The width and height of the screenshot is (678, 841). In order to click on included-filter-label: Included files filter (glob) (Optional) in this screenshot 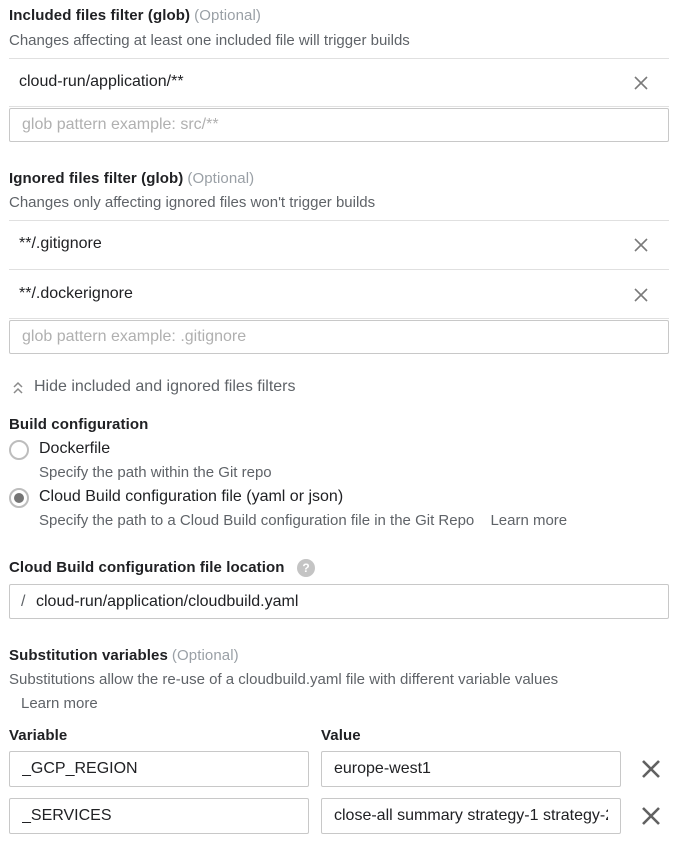, I will do `click(135, 15)`.